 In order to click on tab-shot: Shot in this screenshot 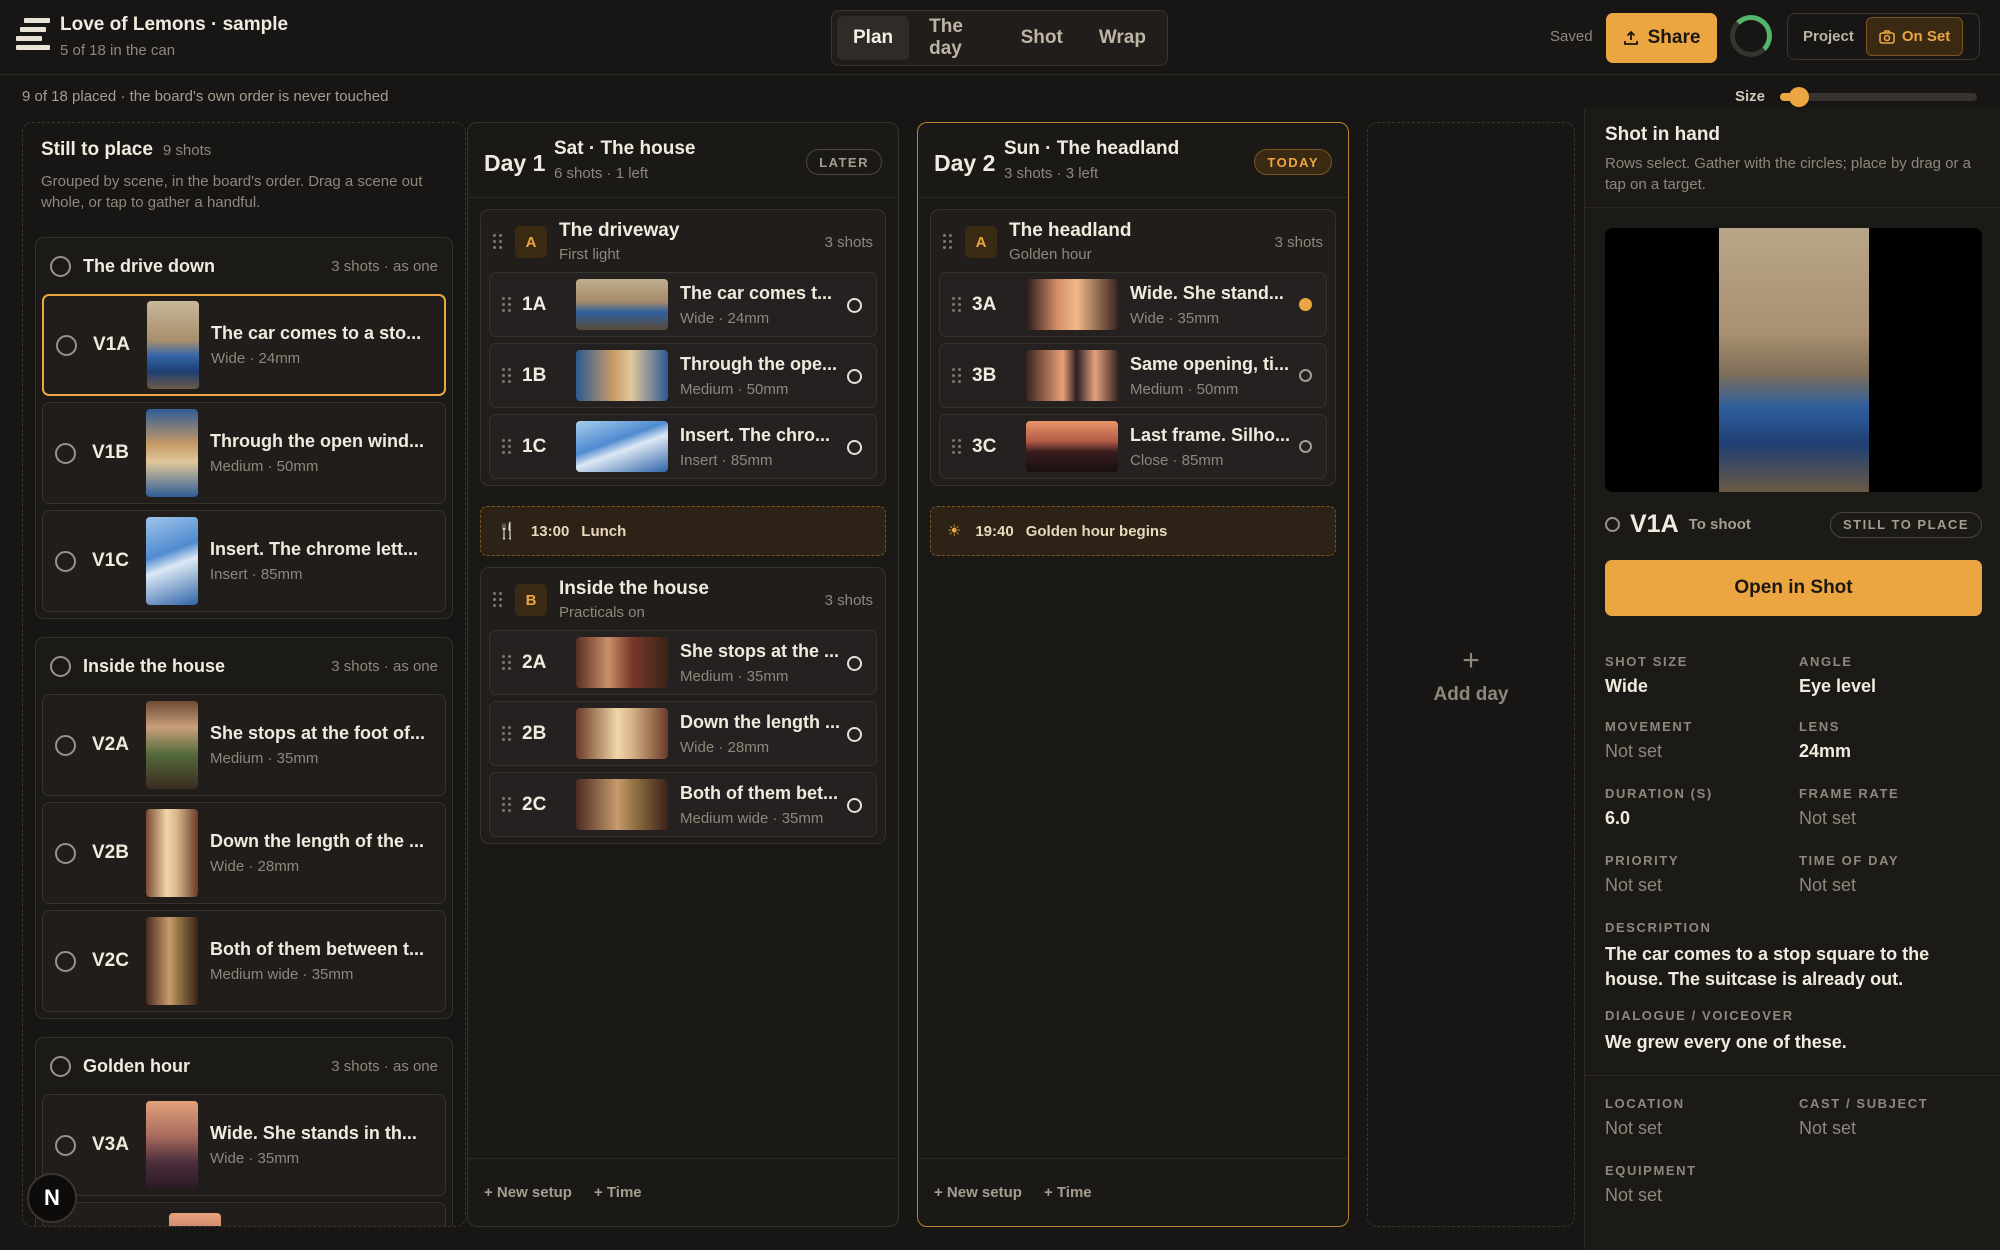, I will do `click(1042, 38)`.